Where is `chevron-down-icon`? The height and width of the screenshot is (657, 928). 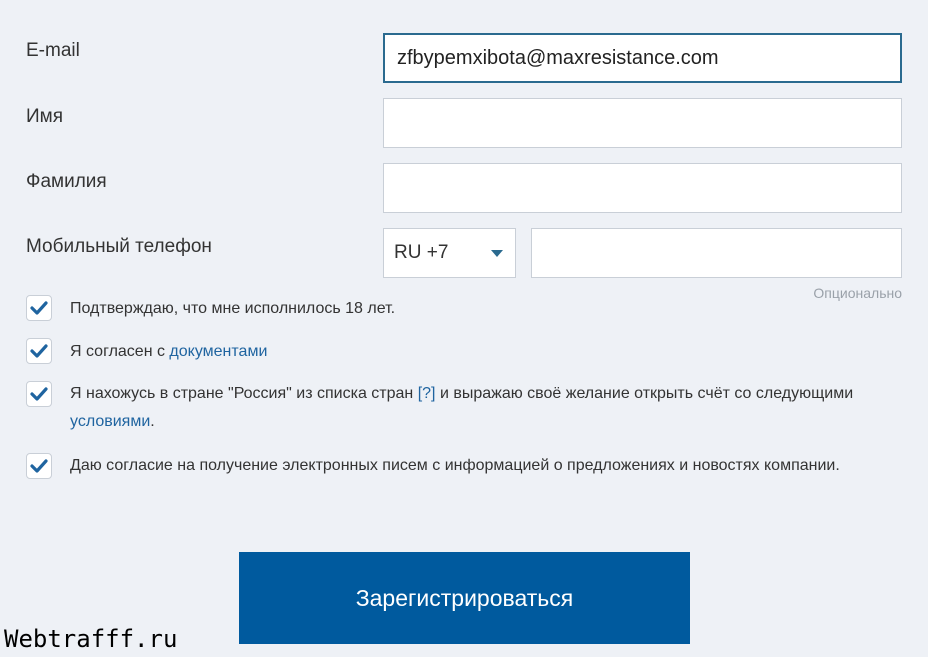 chevron-down-icon is located at coordinates (497, 253).